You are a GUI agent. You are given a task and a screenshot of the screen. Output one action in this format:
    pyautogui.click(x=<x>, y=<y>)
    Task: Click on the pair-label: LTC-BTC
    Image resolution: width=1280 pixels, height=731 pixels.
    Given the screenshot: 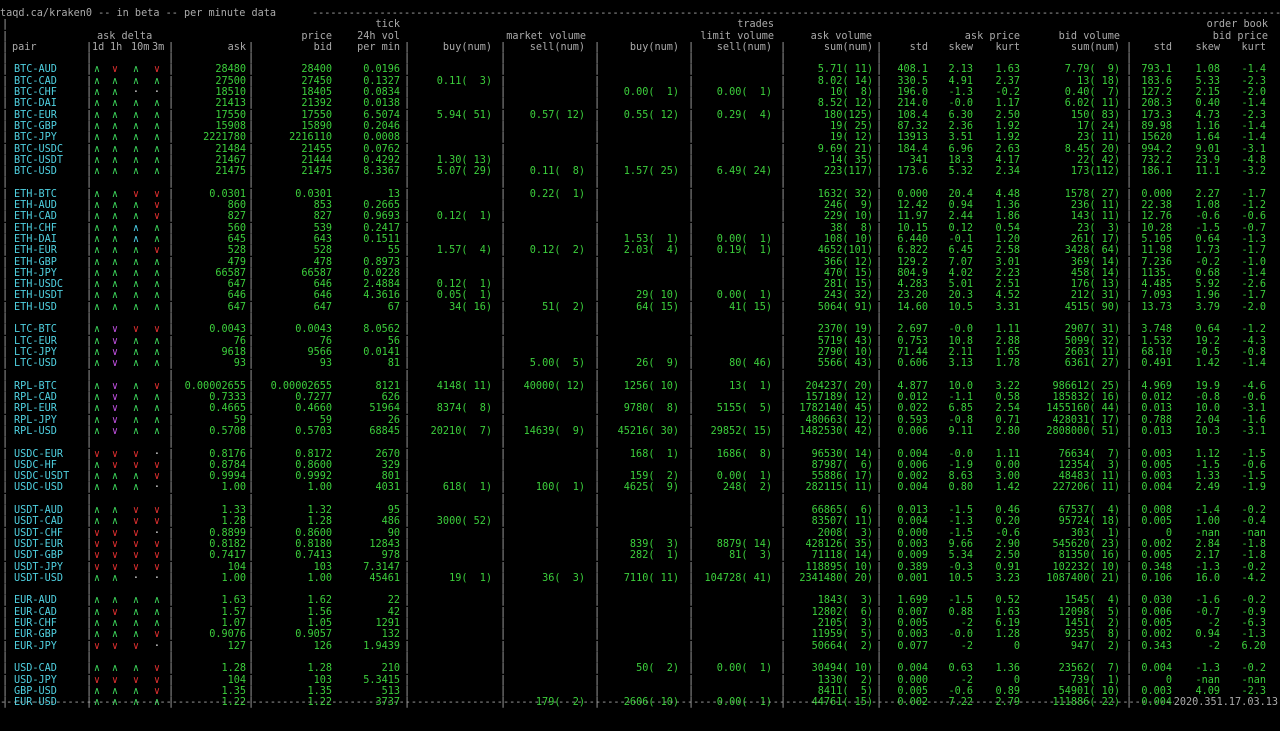 What is the action you would take?
    pyautogui.click(x=49, y=329)
    